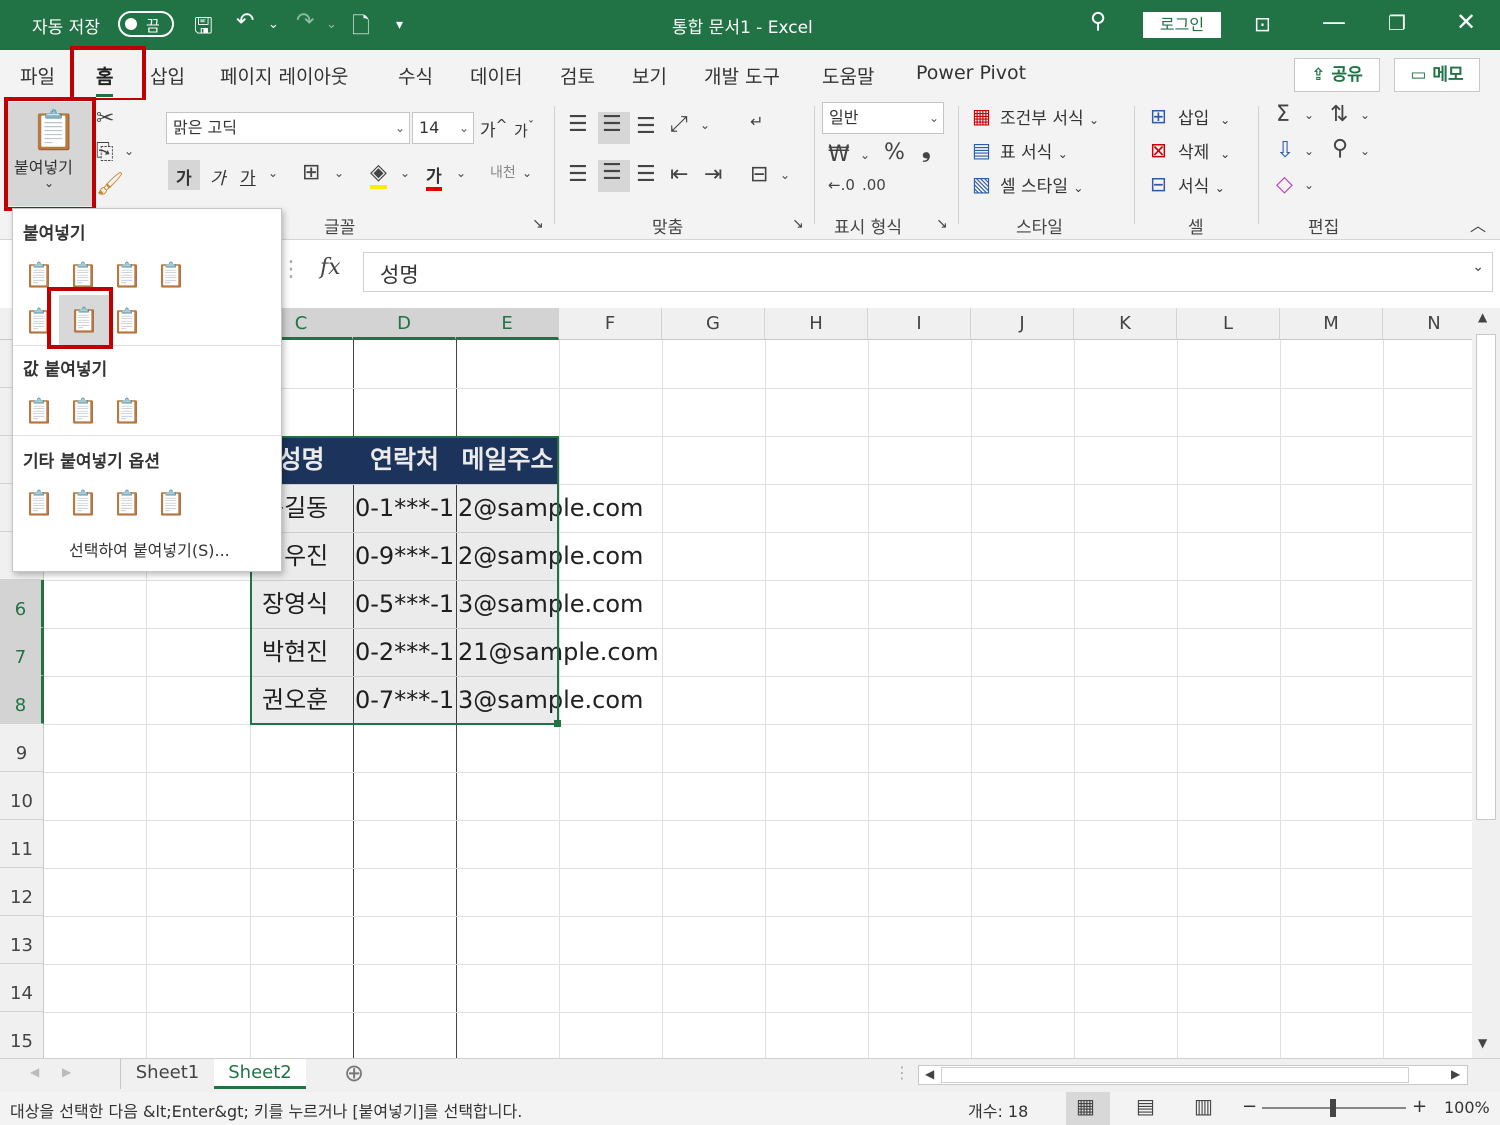 The width and height of the screenshot is (1500, 1125). Describe the element at coordinates (865, 155) in the screenshot. I see `accounting-dropdown-icon: ⌄` at that location.